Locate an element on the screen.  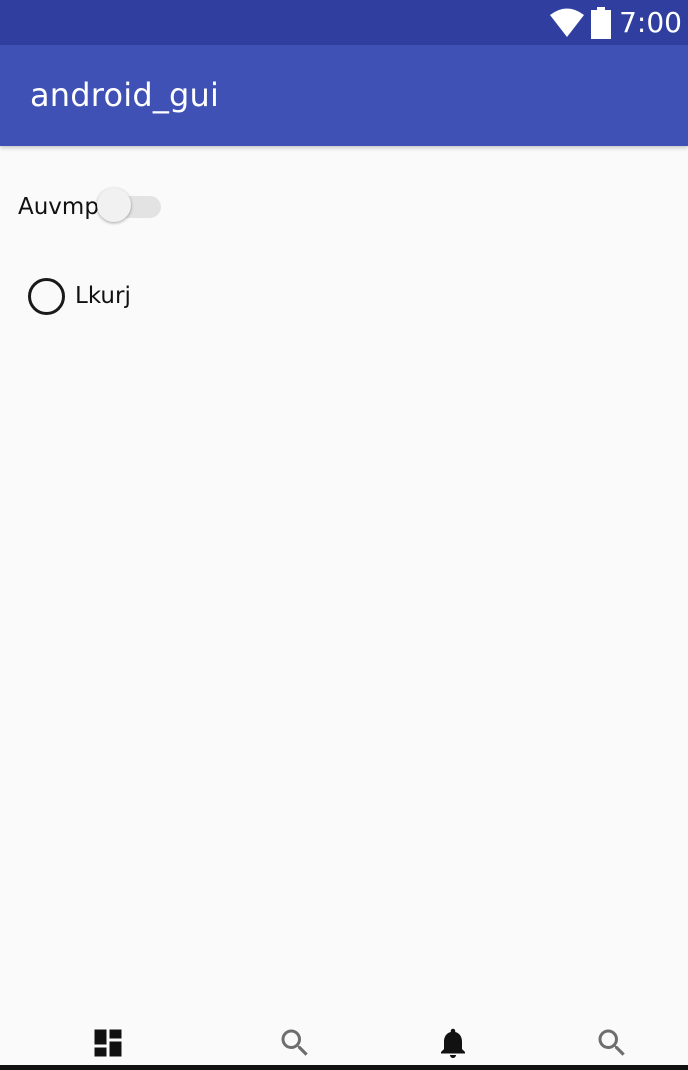
switch-auvmp: Auvmp is located at coordinates (90, 207).